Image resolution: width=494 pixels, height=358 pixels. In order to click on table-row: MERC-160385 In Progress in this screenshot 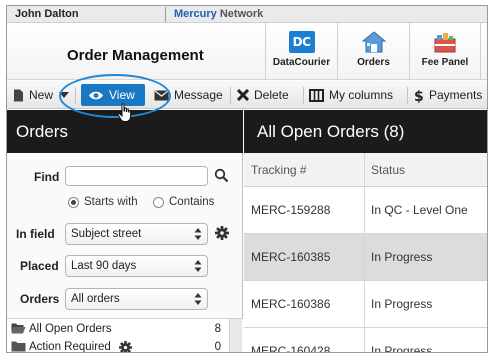, I will do `click(365, 257)`.